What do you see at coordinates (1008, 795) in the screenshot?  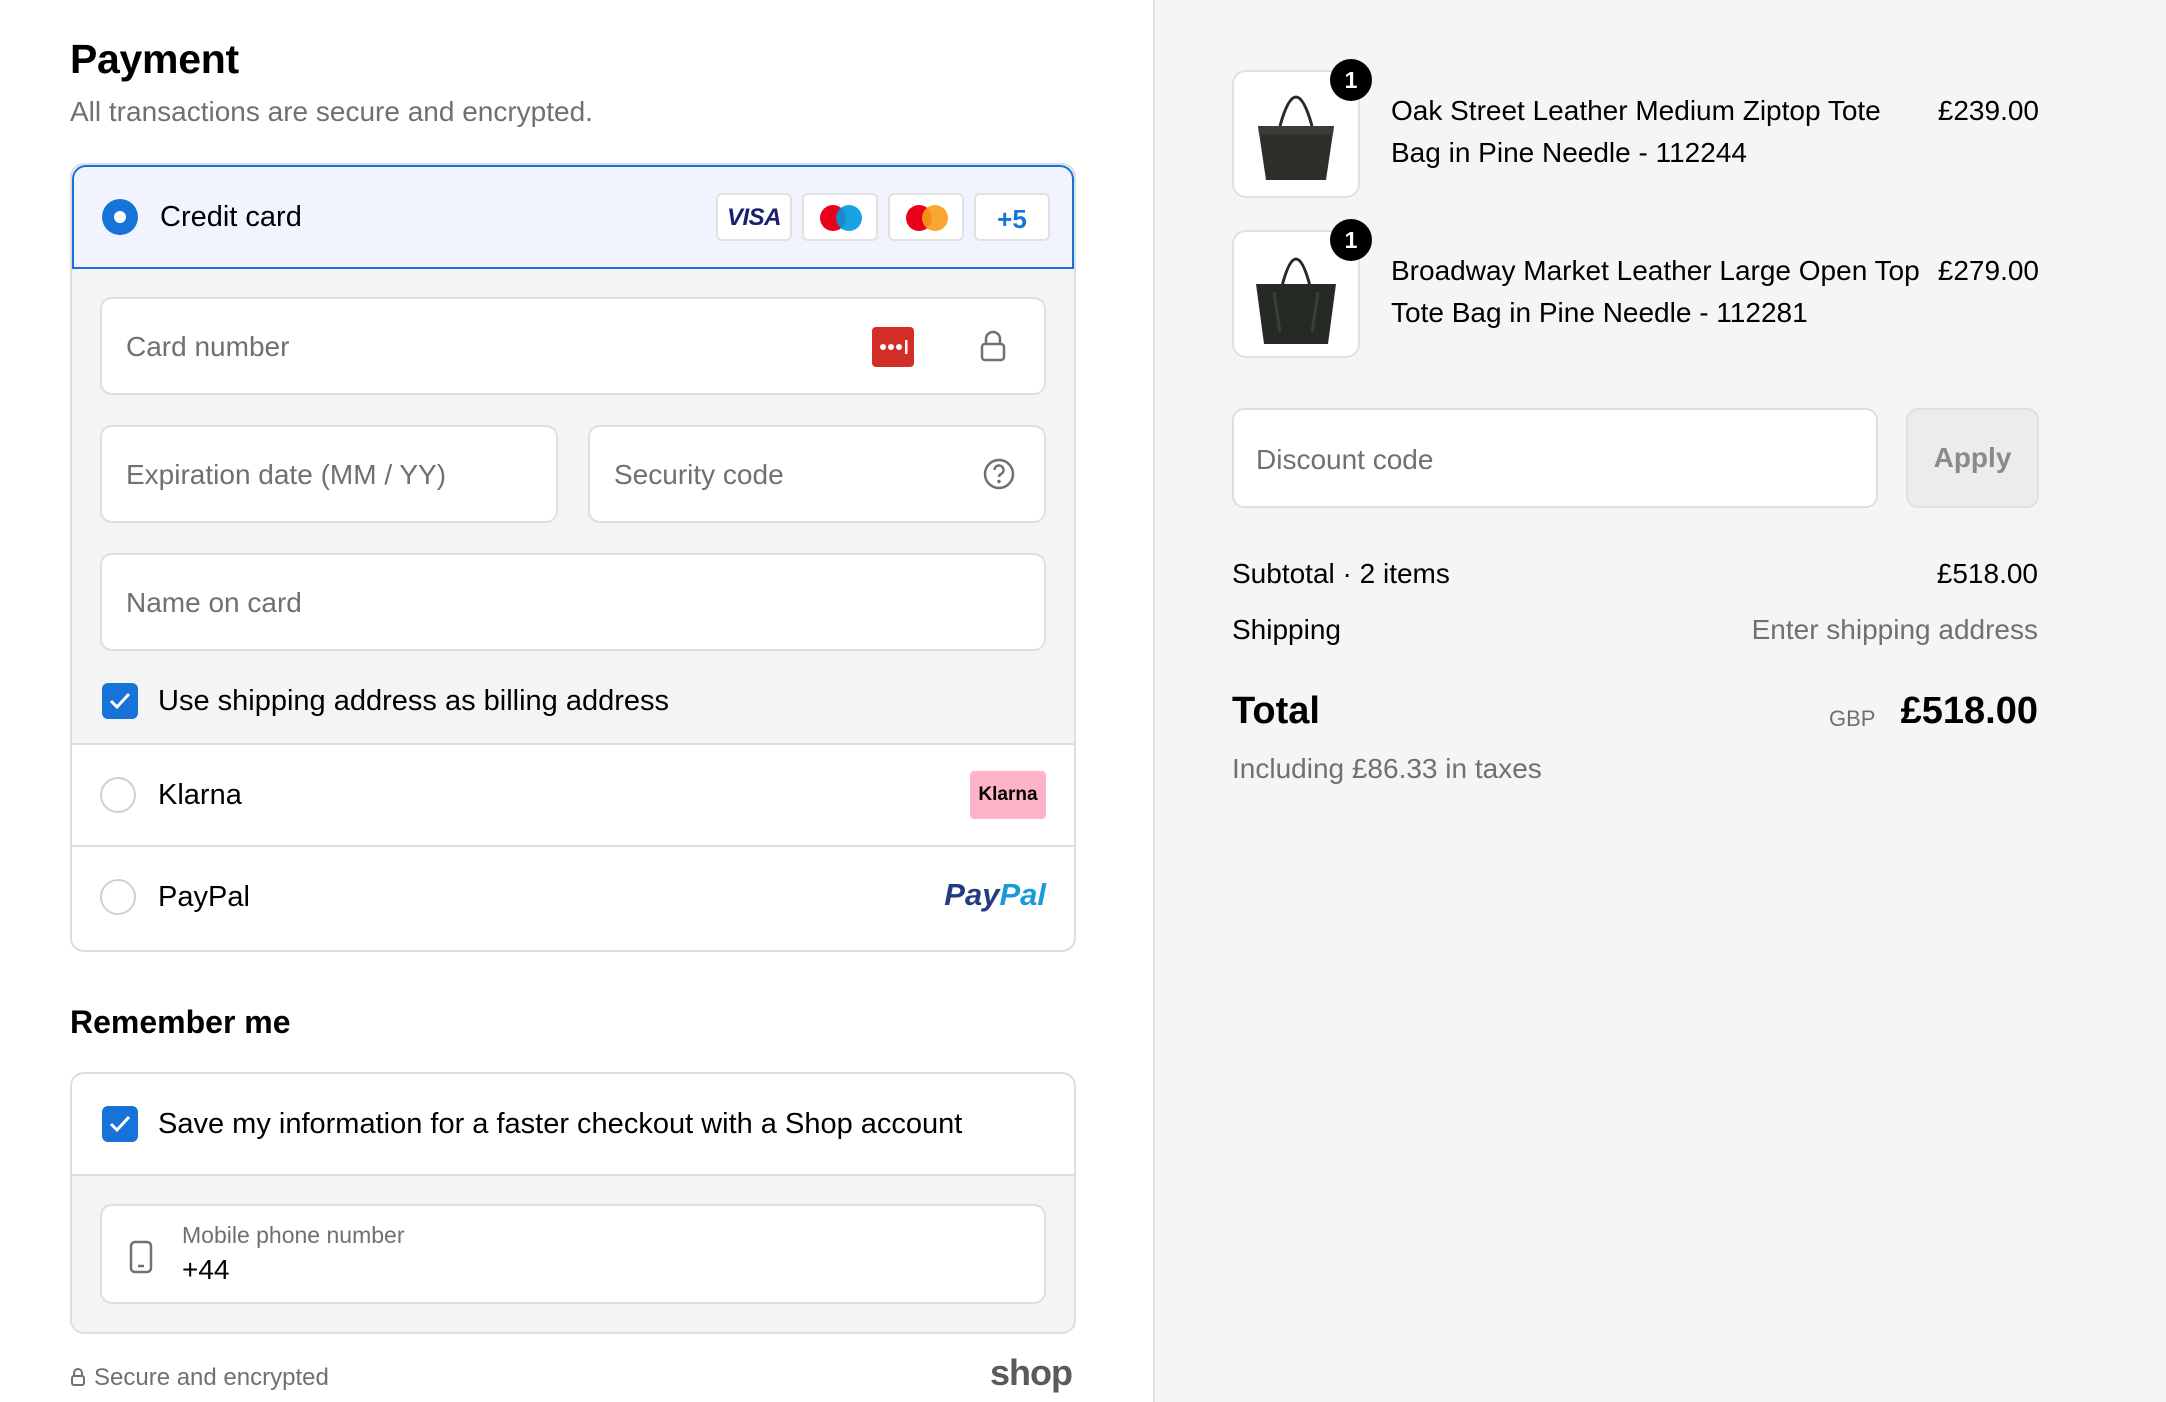 I see `klarna-logo: Klarna` at bounding box center [1008, 795].